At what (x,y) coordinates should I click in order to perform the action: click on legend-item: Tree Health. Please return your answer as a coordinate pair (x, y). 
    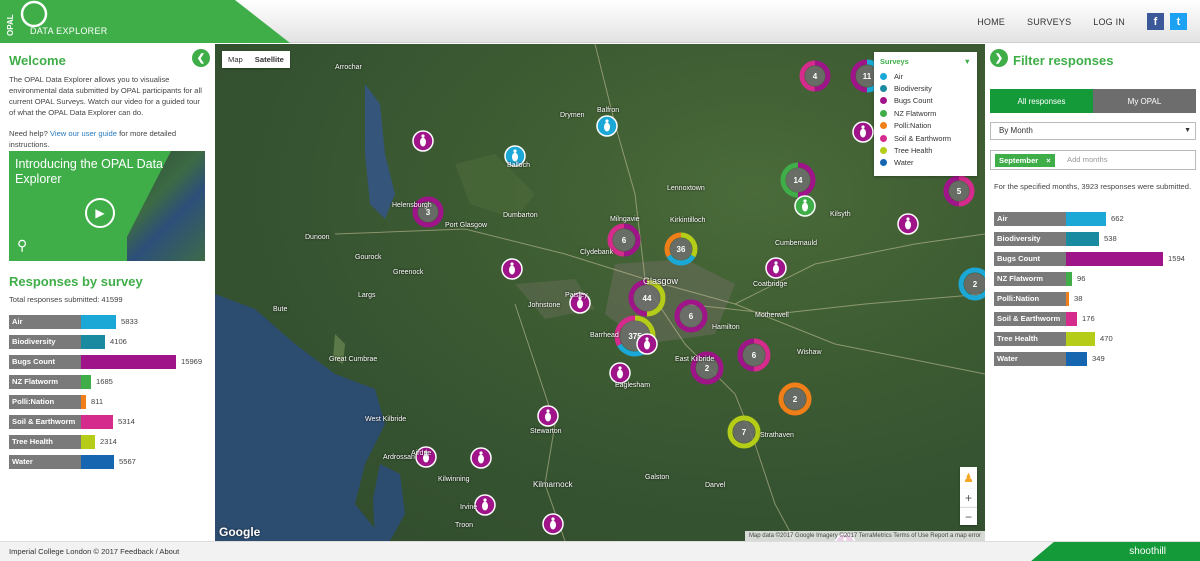
    Looking at the image, I should click on (925, 150).